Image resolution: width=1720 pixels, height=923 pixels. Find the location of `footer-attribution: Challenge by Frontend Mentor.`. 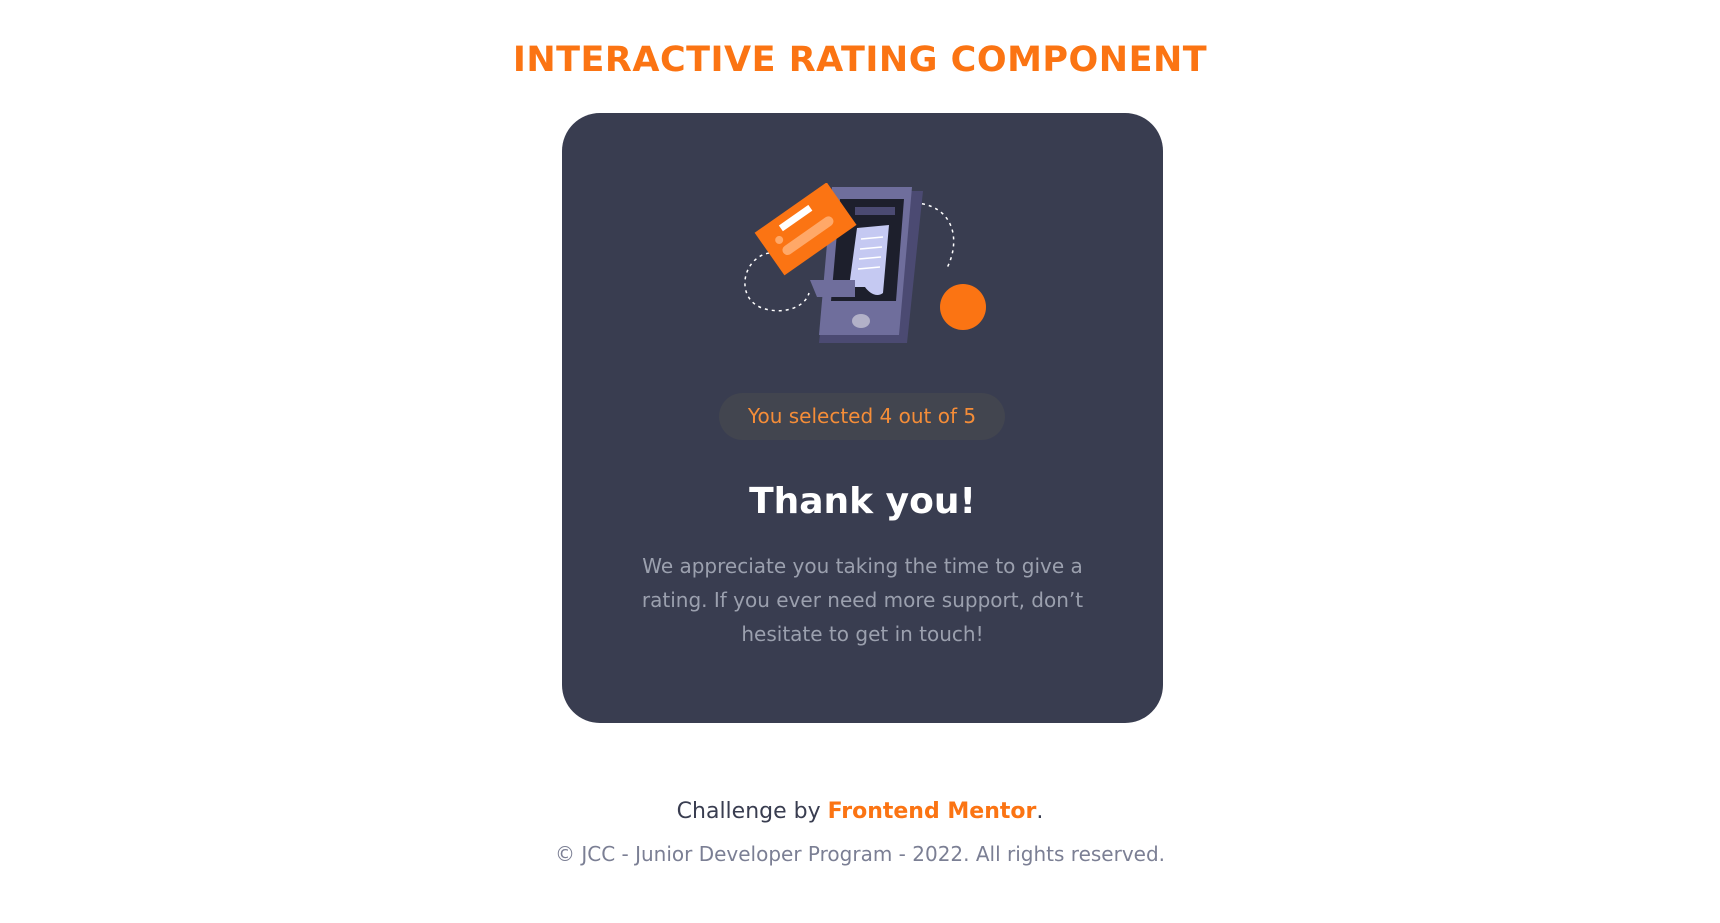

footer-attribution: Challenge by Frontend Mentor. is located at coordinates (860, 812).